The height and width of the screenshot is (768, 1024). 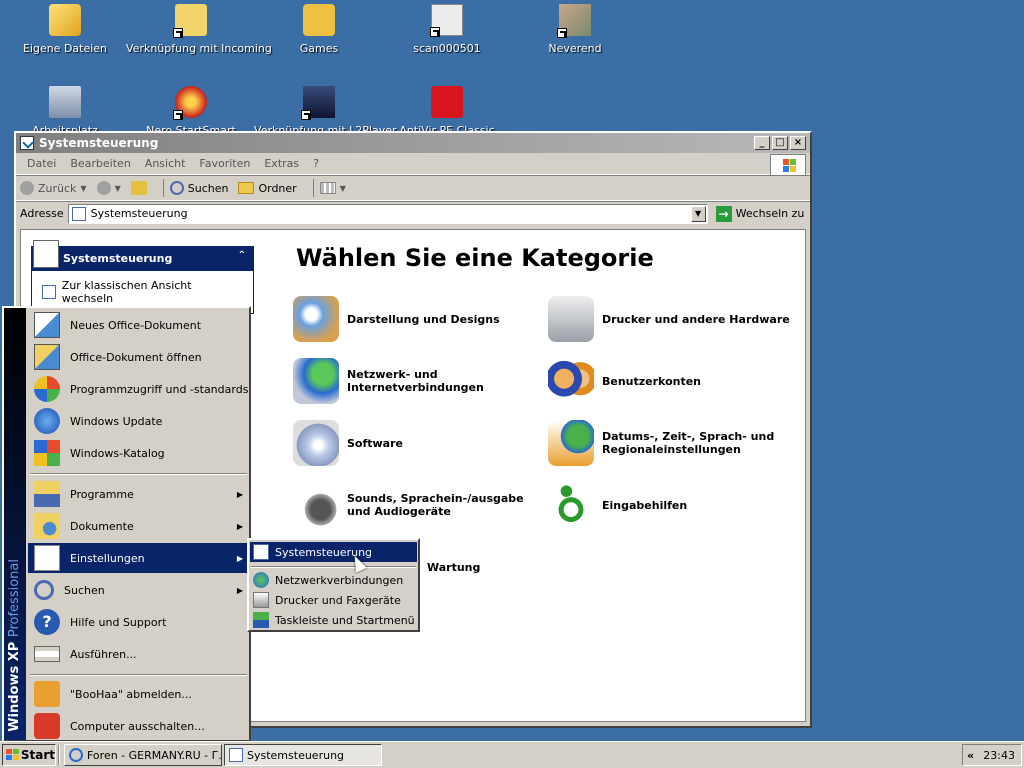 What do you see at coordinates (138, 494) in the screenshot?
I see `start-item-programs: Programme ▶` at bounding box center [138, 494].